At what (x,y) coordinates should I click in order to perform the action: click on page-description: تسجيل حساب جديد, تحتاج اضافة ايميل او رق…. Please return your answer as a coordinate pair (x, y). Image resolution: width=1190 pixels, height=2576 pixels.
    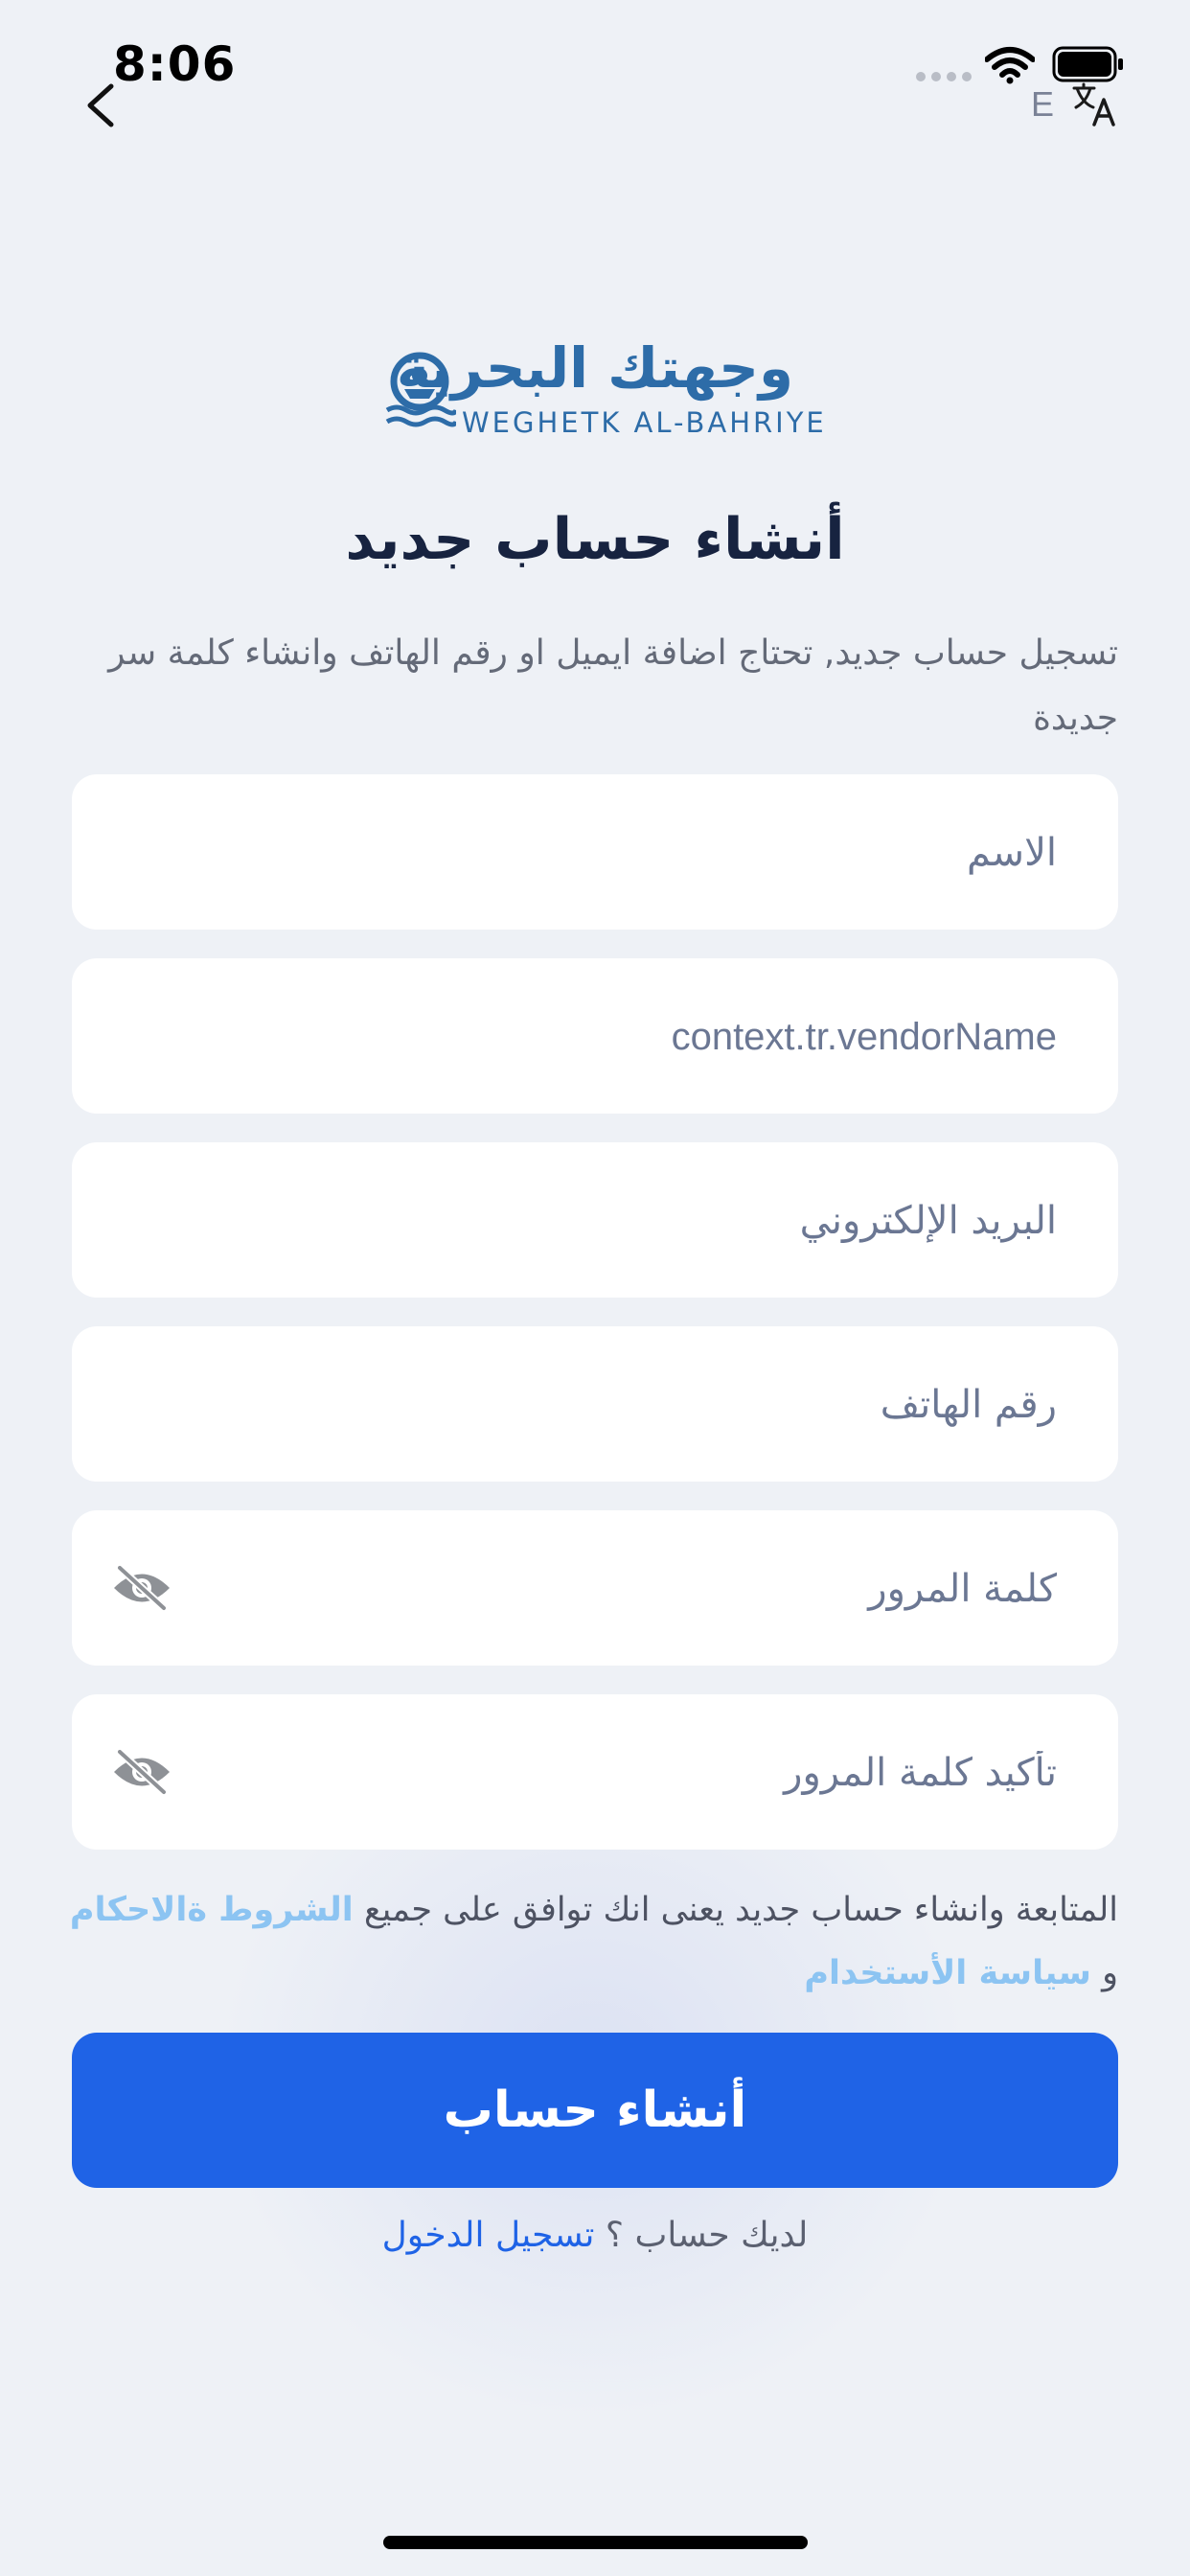
    Looking at the image, I should click on (613, 685).